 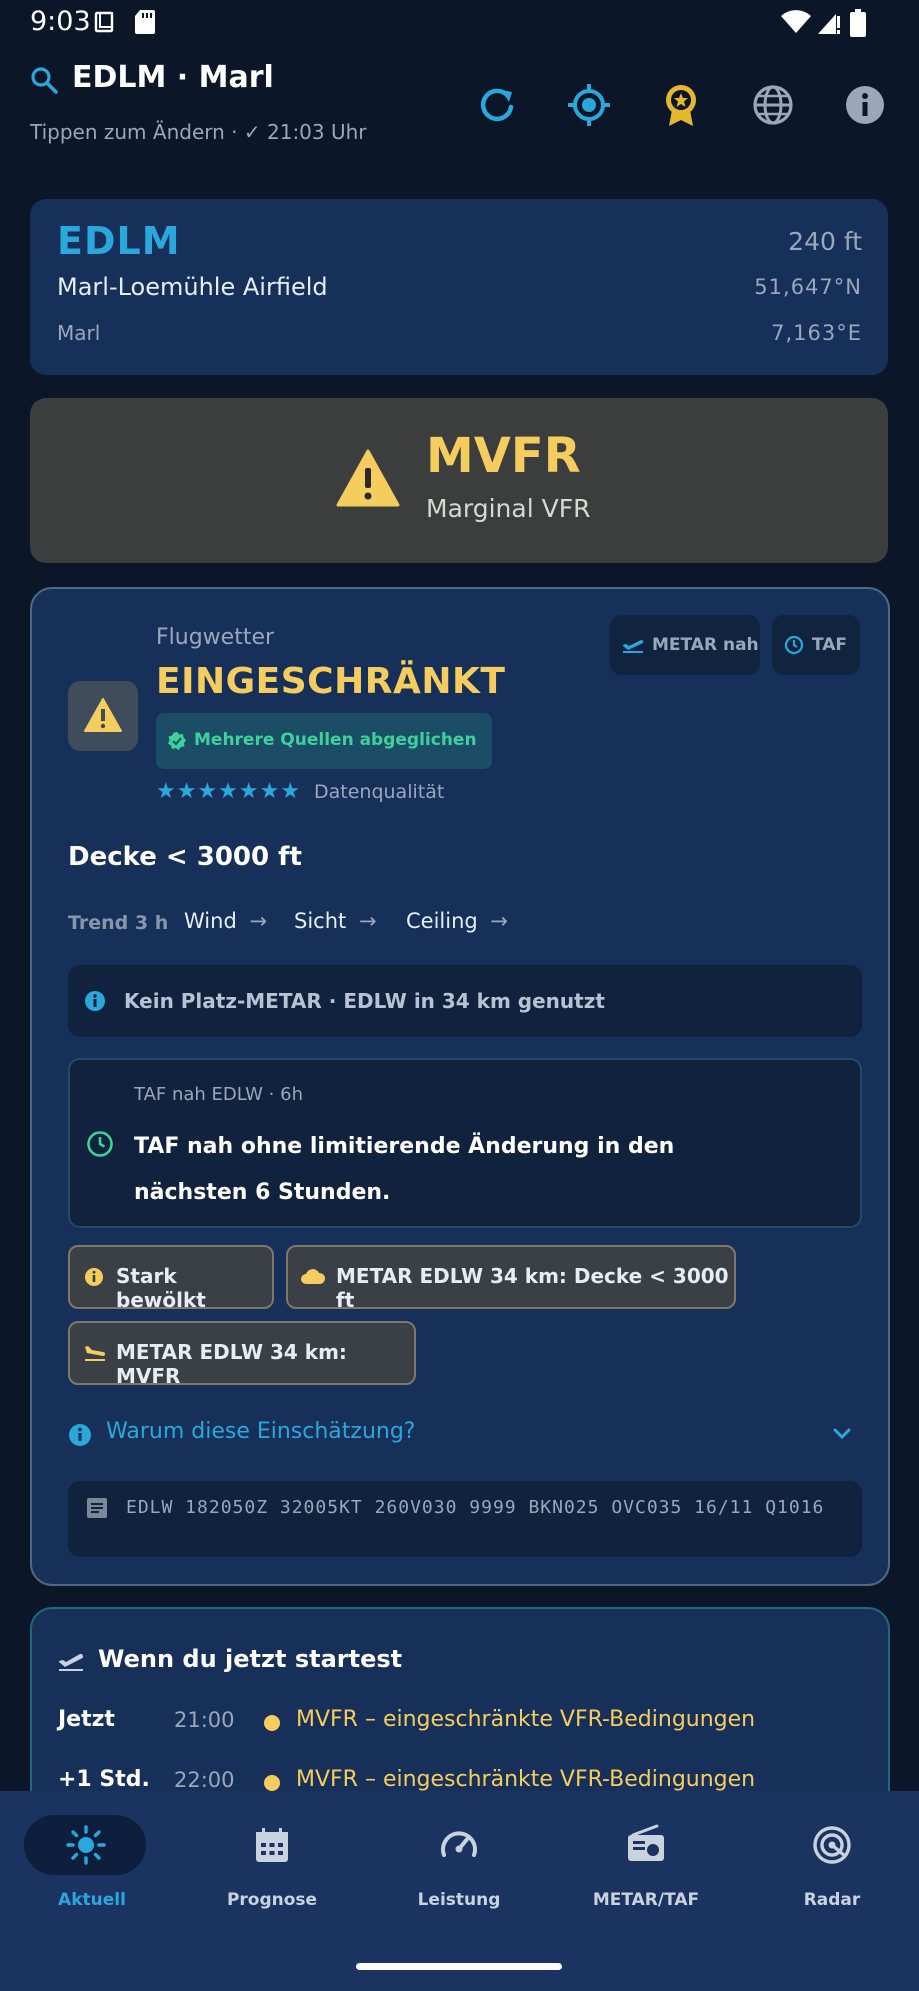 What do you see at coordinates (104, 1779) in the screenshot?
I see `takeoff-row-label: +1 Std.` at bounding box center [104, 1779].